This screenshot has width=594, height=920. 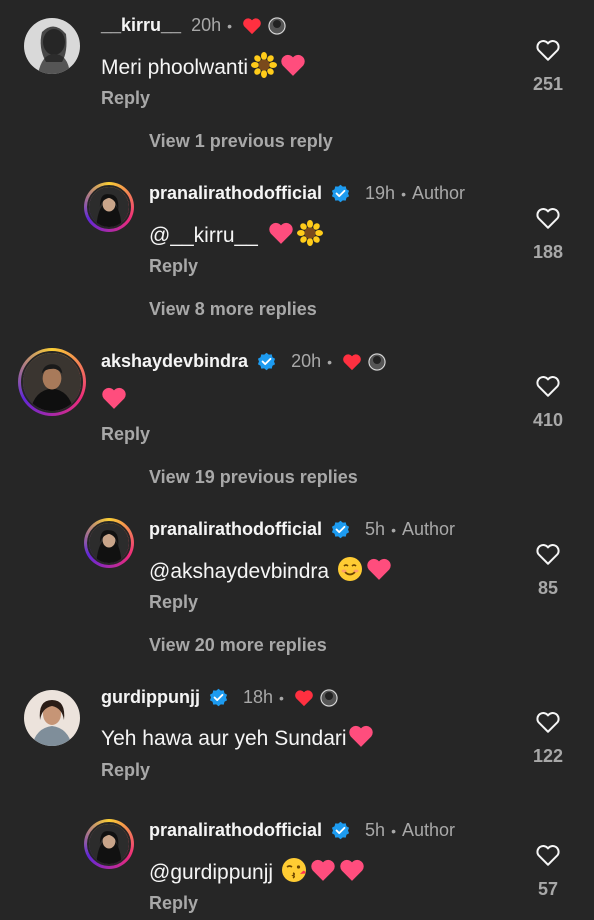 I want to click on like-count: 85, so click(x=548, y=588).